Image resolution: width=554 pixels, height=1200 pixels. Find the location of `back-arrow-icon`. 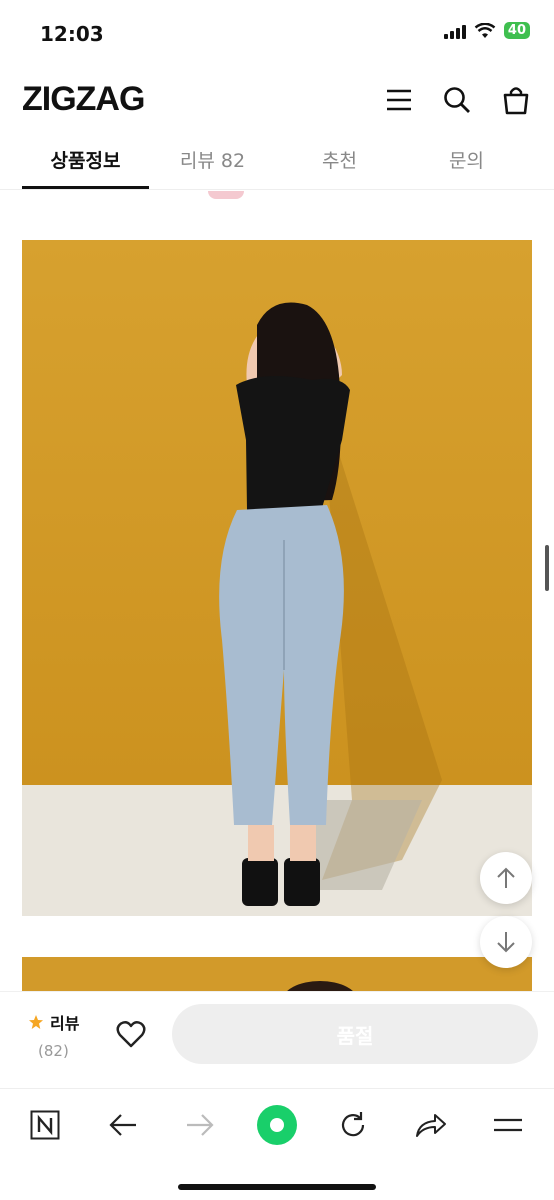

back-arrow-icon is located at coordinates (123, 1125).